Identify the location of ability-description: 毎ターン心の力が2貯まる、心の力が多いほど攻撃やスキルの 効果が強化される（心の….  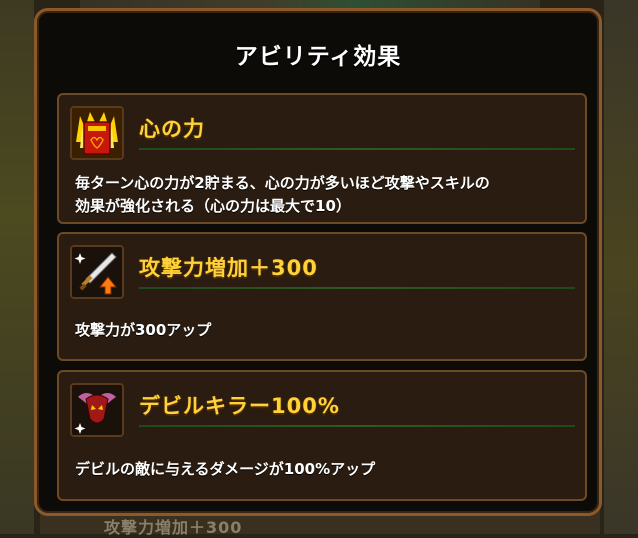
(322, 195).